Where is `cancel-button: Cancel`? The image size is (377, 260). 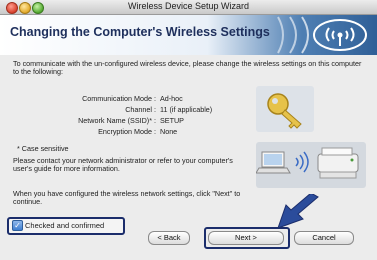 cancel-button: Cancel is located at coordinates (324, 238).